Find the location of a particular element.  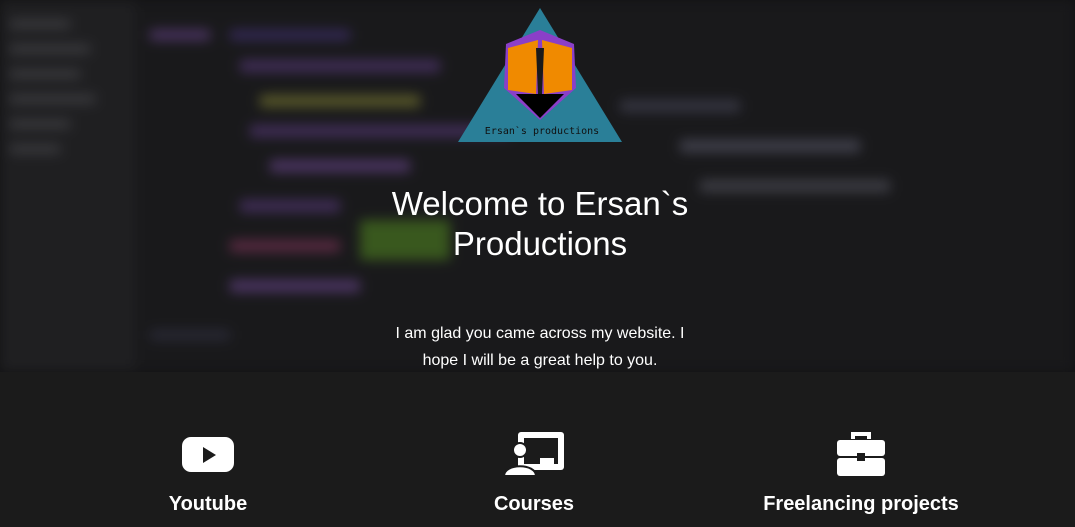

site-logo: Ersan`s productions is located at coordinates (540, 75).